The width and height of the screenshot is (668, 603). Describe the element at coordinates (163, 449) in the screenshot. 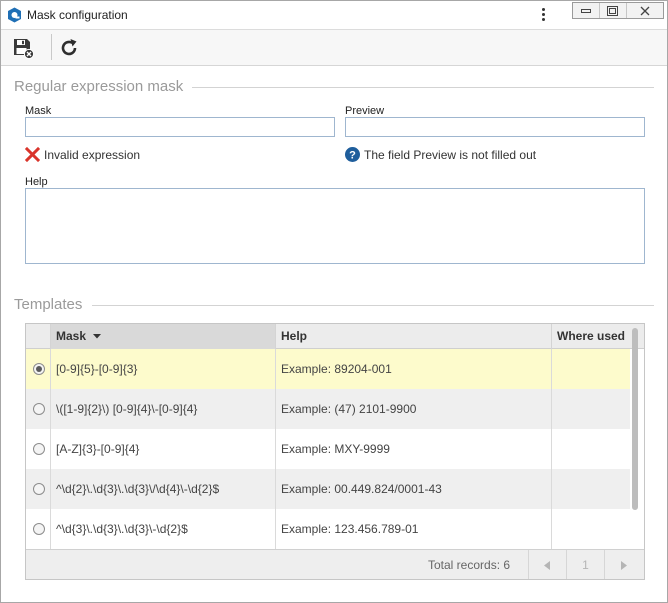

I see `mask-cell: [A-Z]{3}-[0-9]{4}` at that location.